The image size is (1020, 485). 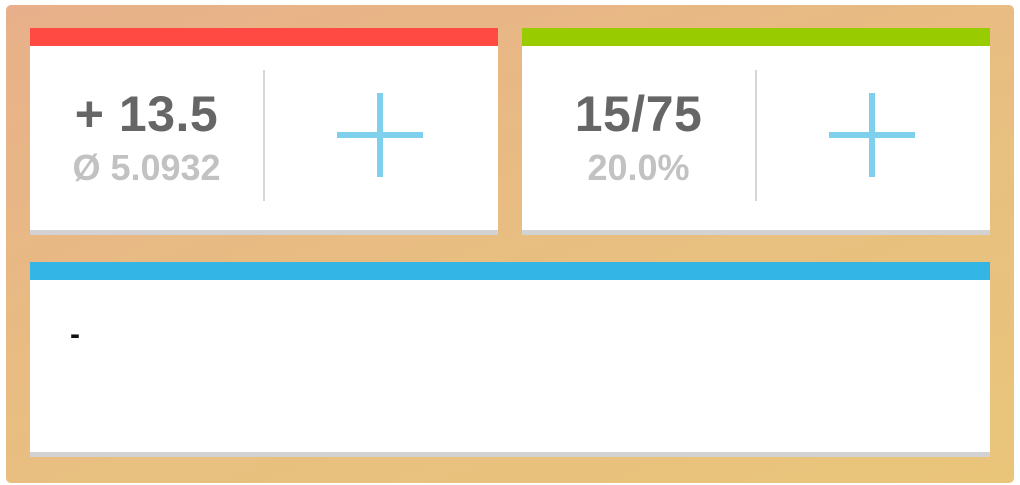 What do you see at coordinates (510, 271) in the screenshot?
I see `notes-card-accent-bar` at bounding box center [510, 271].